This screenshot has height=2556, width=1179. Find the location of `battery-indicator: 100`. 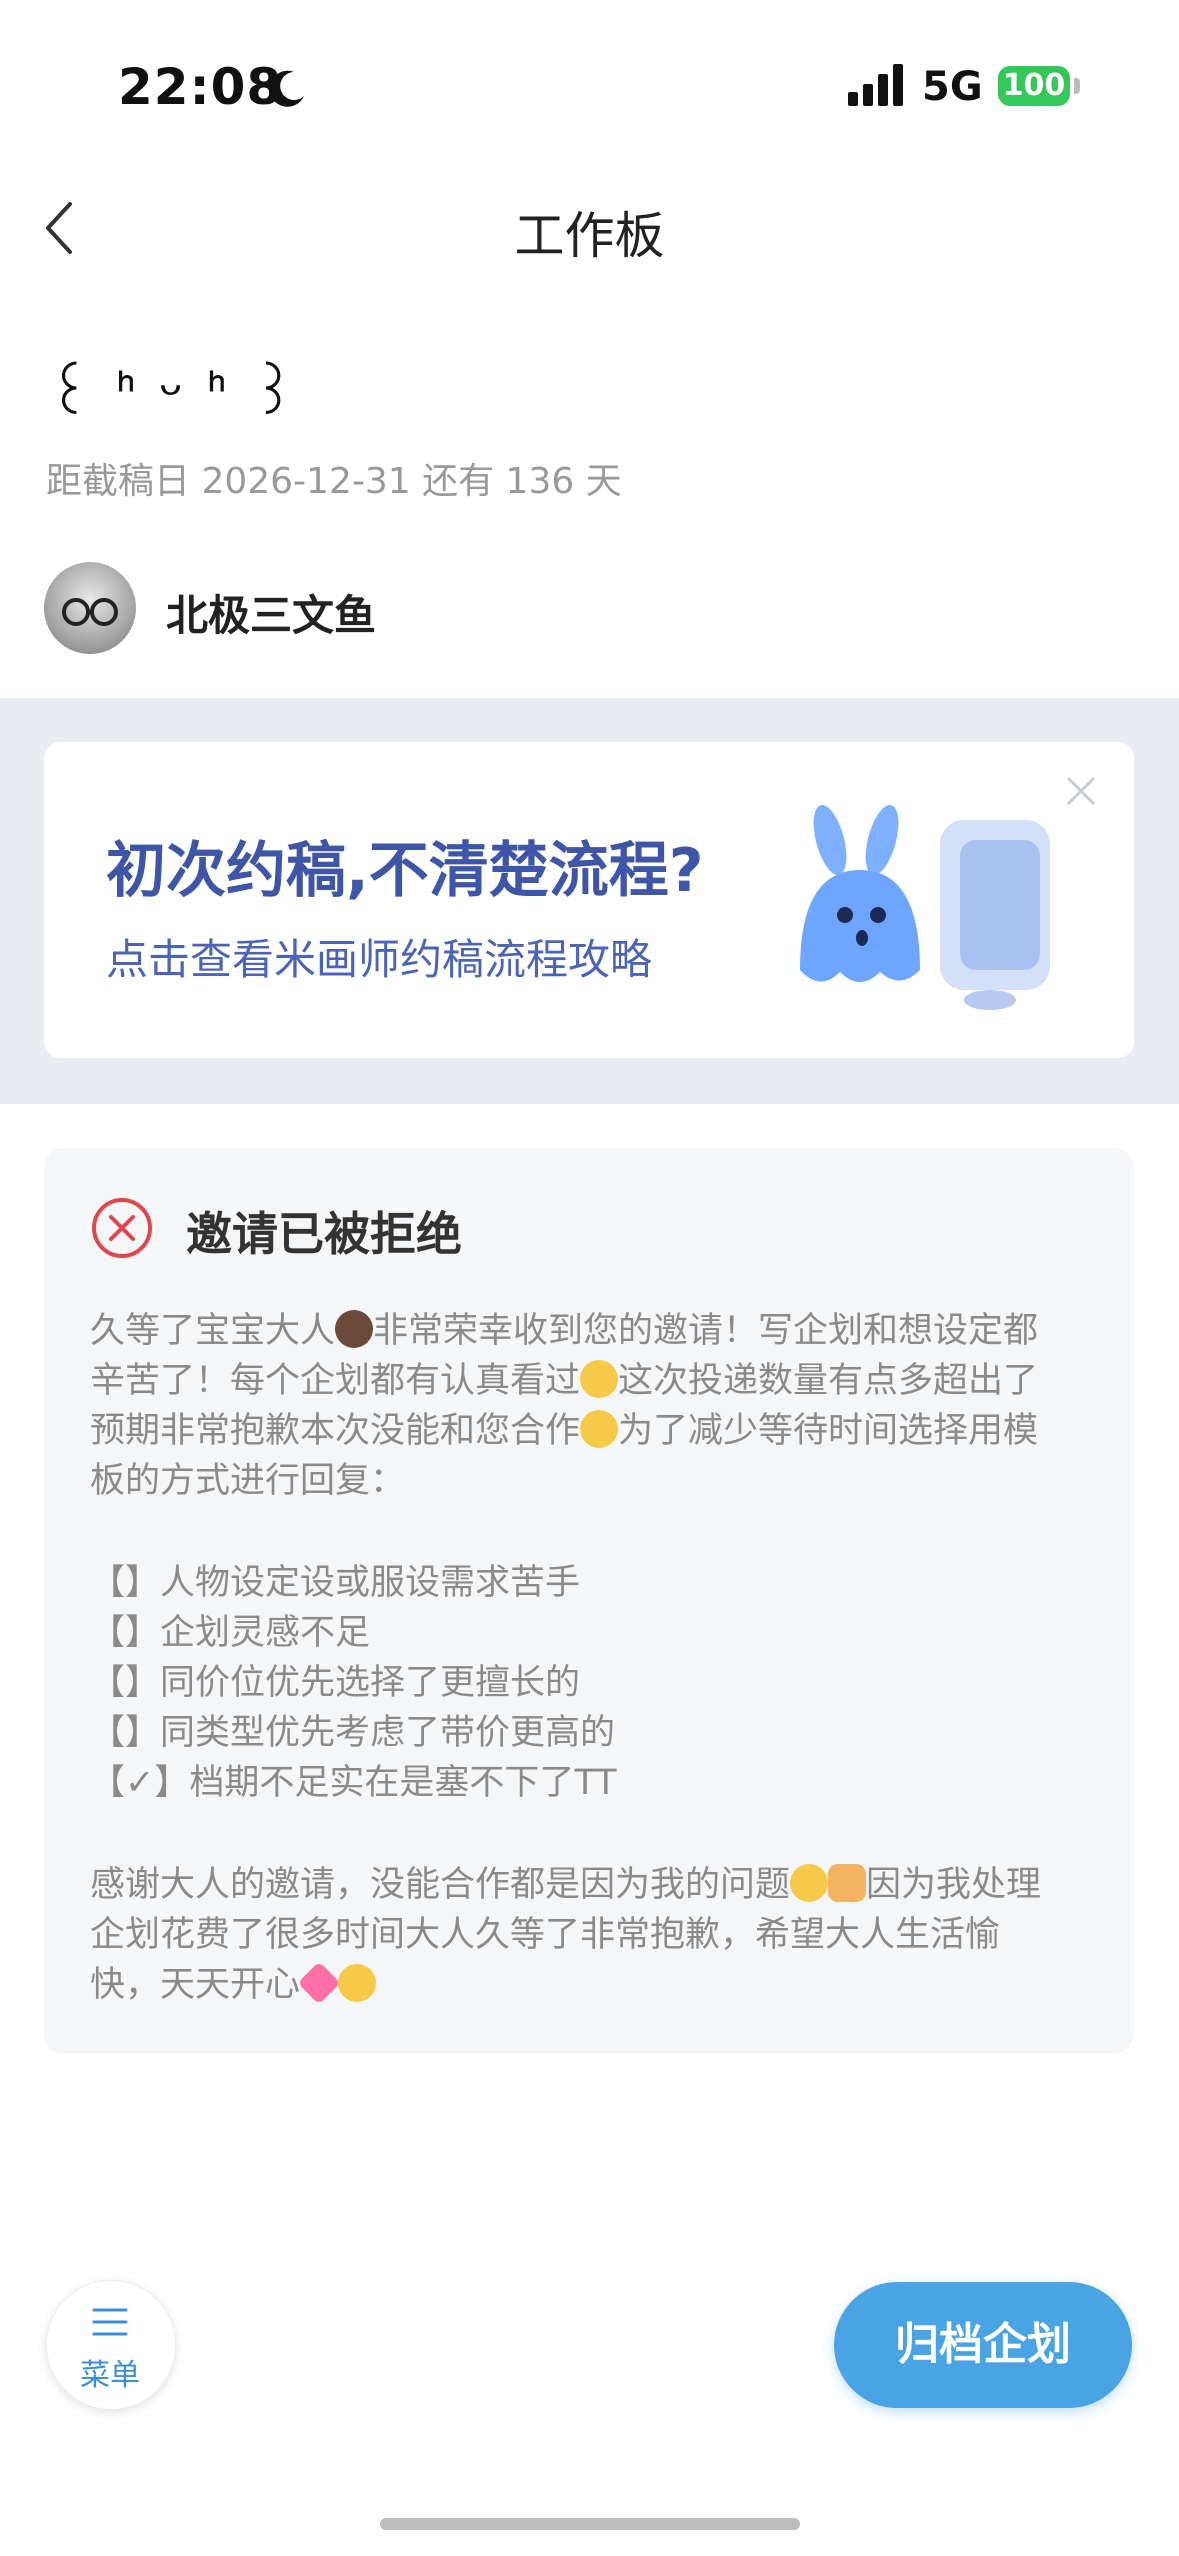

battery-indicator: 100 is located at coordinates (1034, 86).